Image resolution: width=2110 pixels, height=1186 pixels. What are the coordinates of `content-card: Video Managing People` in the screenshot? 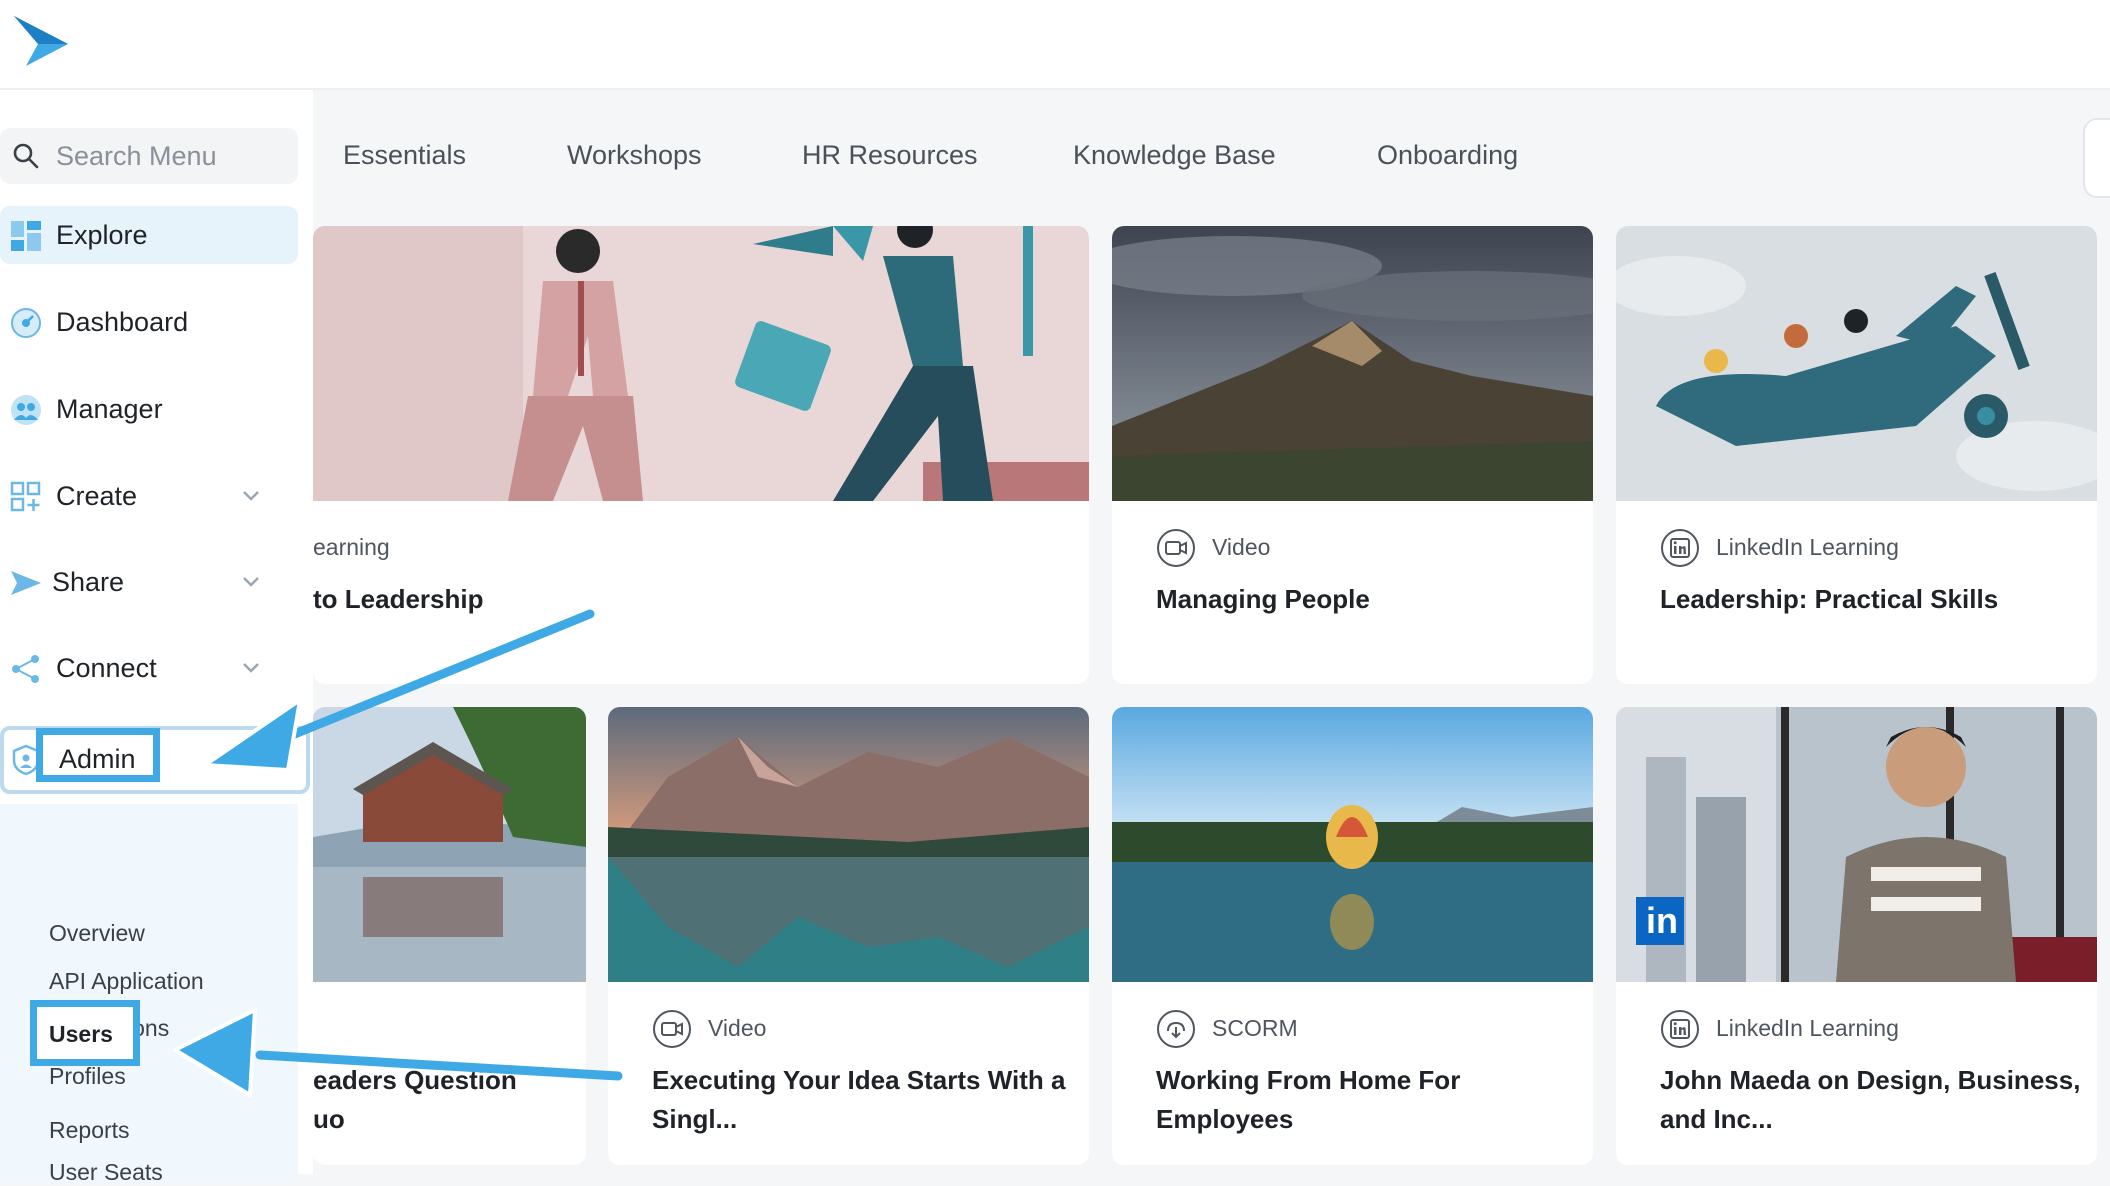 It's located at (1352, 455).